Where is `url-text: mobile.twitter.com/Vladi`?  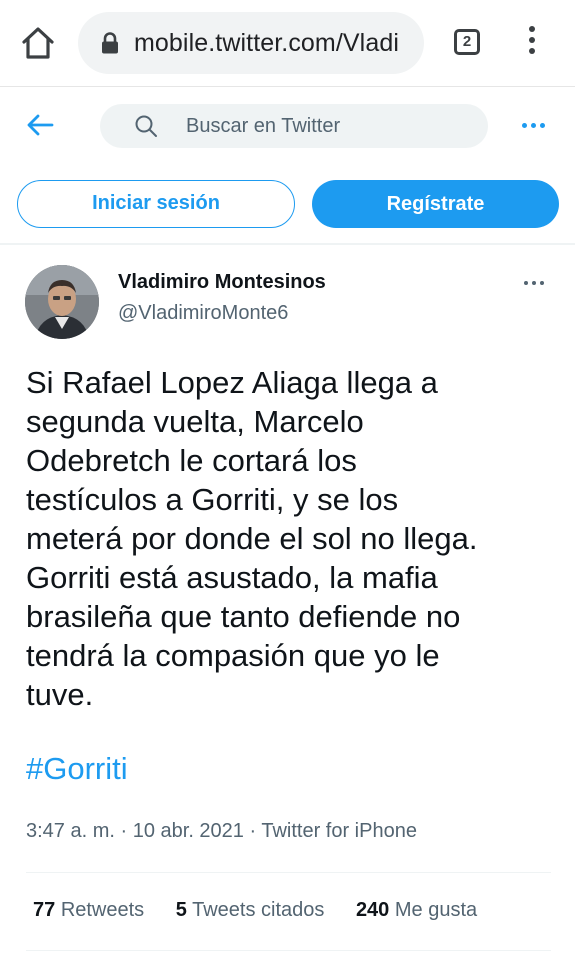
url-text: mobile.twitter.com/Vladi is located at coordinates (266, 43).